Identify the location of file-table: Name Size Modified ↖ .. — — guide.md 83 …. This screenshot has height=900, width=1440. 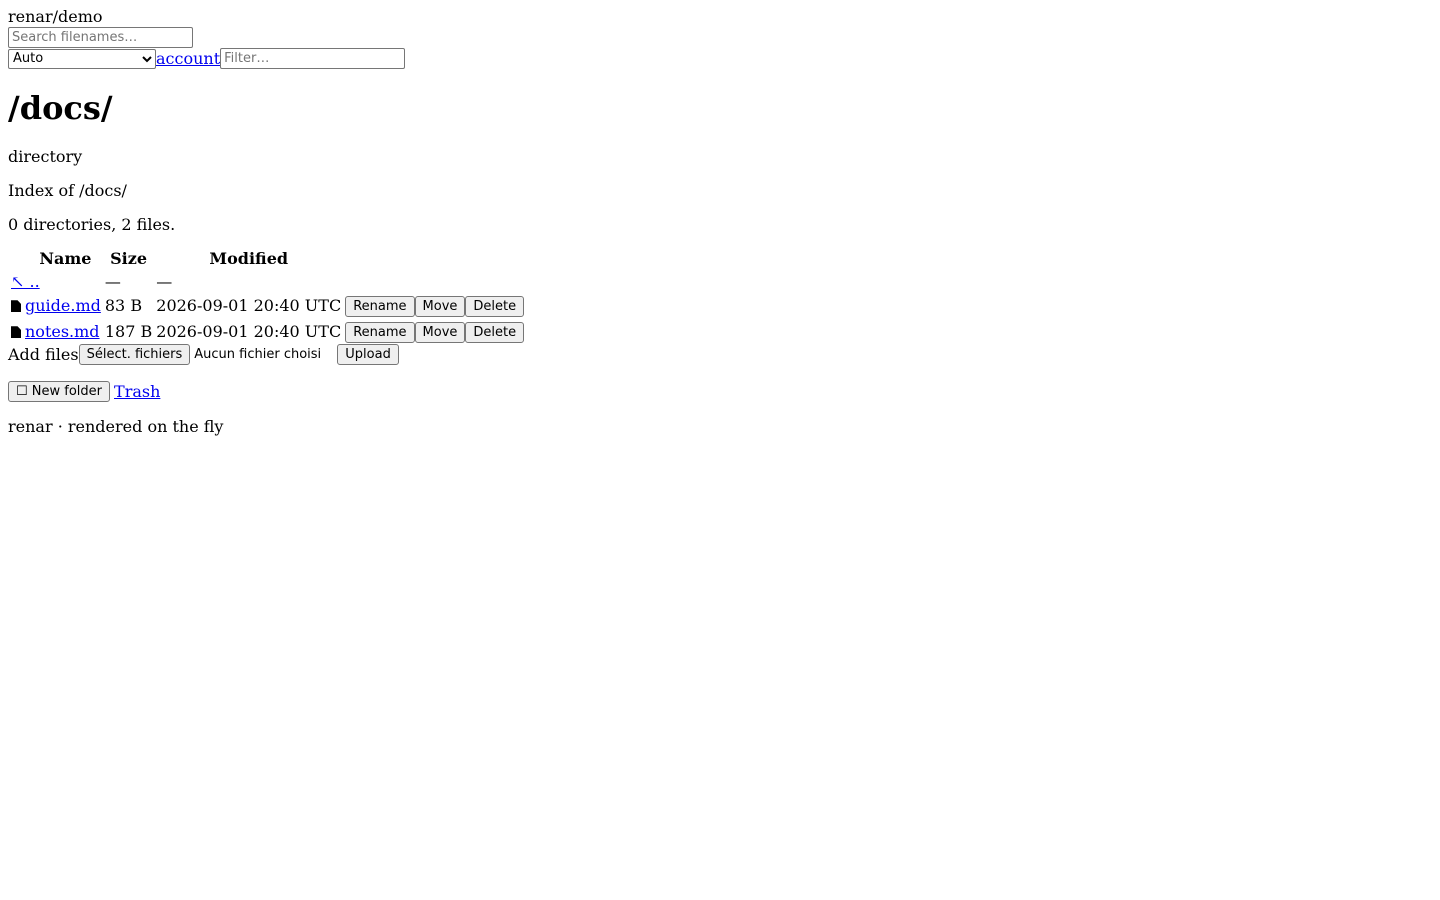
(267, 296).